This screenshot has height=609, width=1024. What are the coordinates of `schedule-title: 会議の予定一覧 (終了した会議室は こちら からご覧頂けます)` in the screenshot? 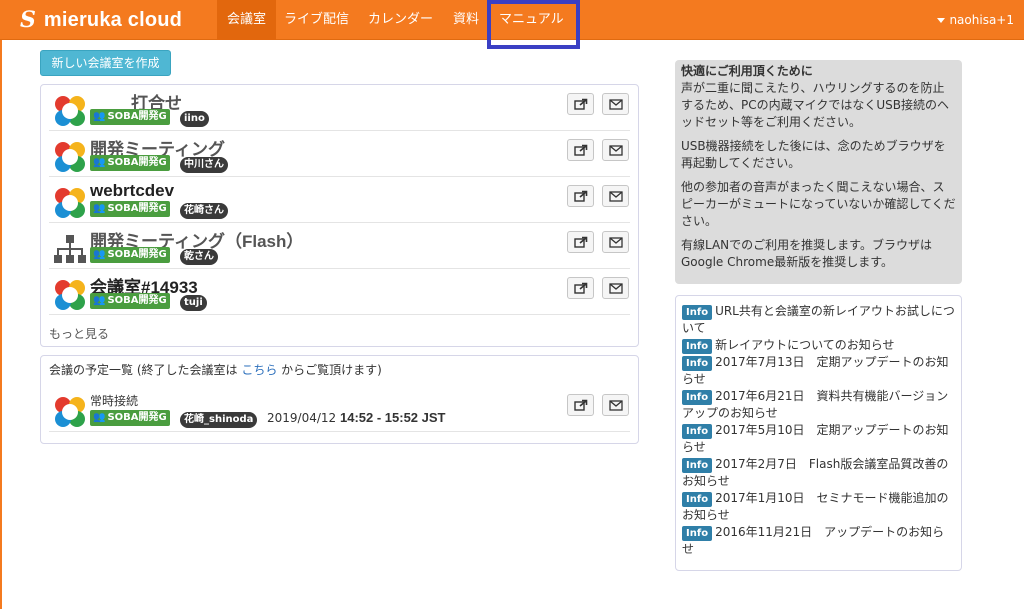 It's located at (215, 369).